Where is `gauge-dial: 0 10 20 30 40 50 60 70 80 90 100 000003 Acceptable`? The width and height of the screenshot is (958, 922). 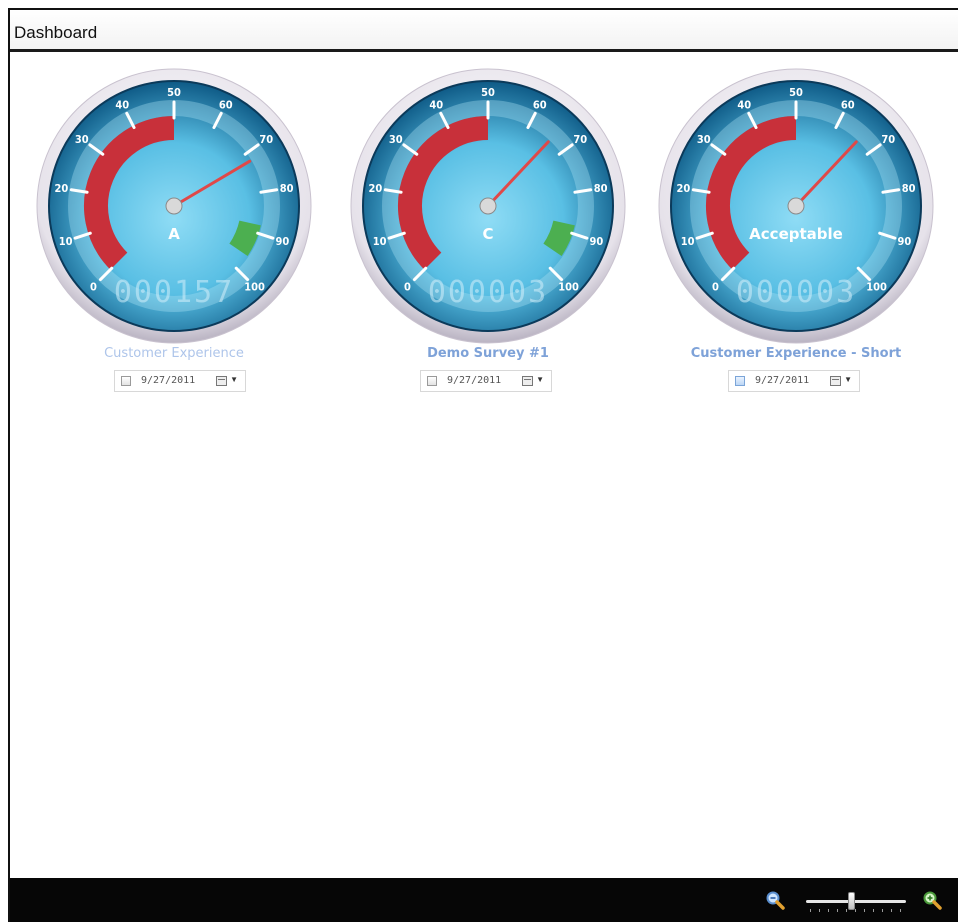 gauge-dial: 0 10 20 30 40 50 60 70 80 90 100 000003 Acceptable is located at coordinates (796, 206).